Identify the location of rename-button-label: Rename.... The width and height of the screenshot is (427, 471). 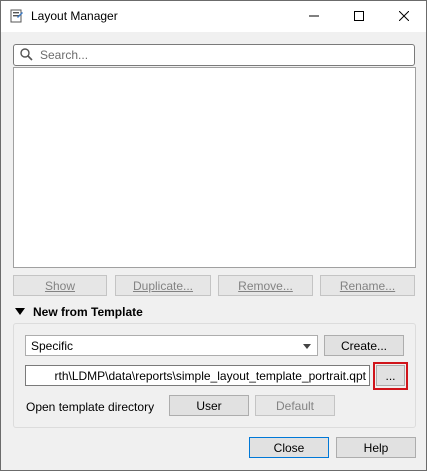
(367, 285).